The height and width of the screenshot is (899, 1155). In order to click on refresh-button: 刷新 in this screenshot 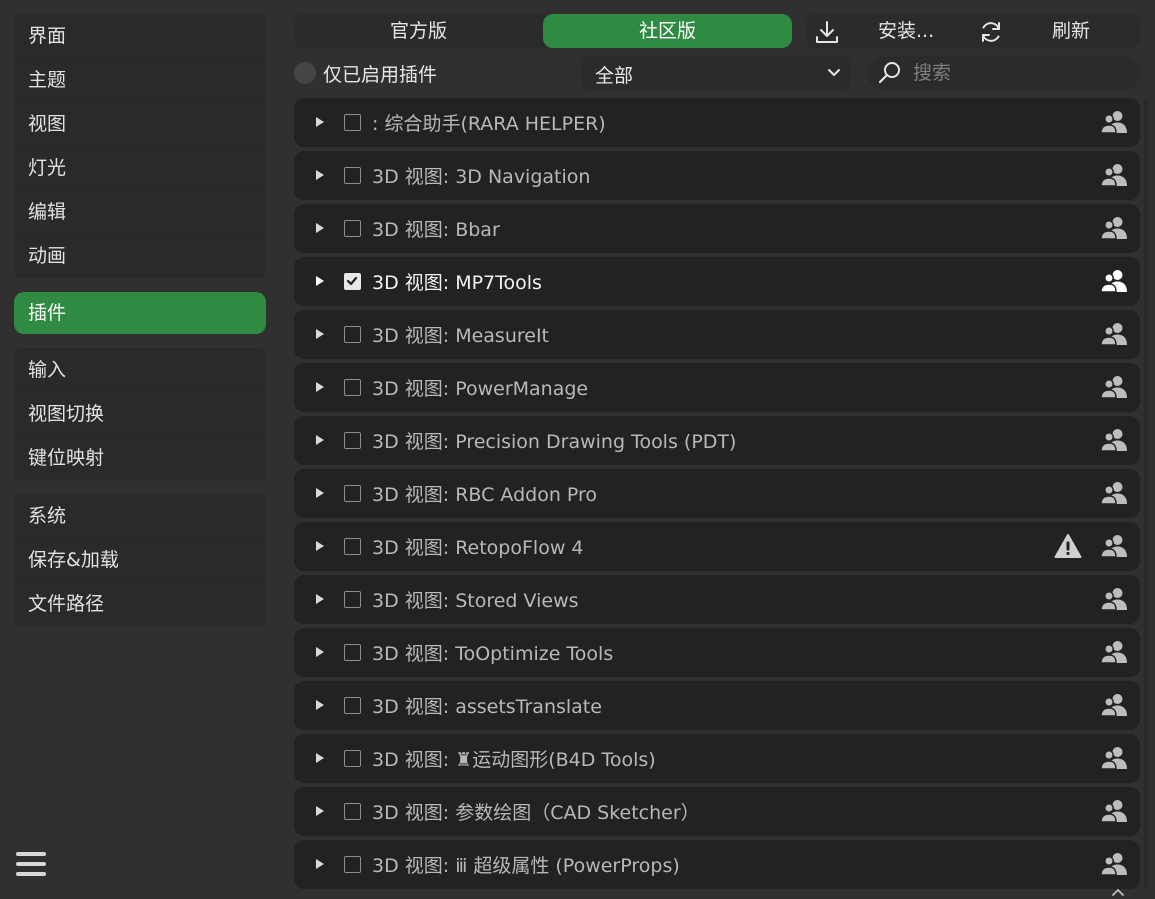, I will do `click(1058, 31)`.